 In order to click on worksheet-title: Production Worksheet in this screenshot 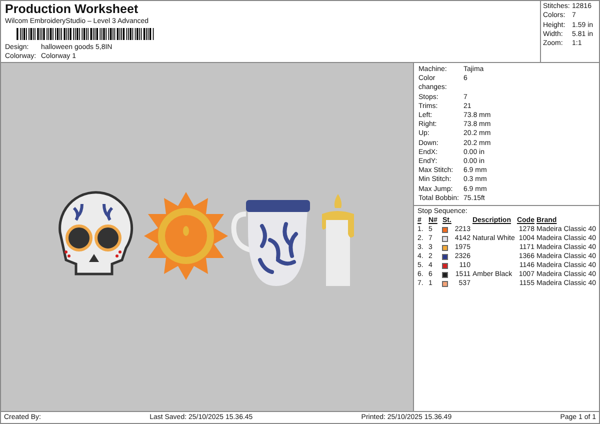, I will do `click(72, 9)`.